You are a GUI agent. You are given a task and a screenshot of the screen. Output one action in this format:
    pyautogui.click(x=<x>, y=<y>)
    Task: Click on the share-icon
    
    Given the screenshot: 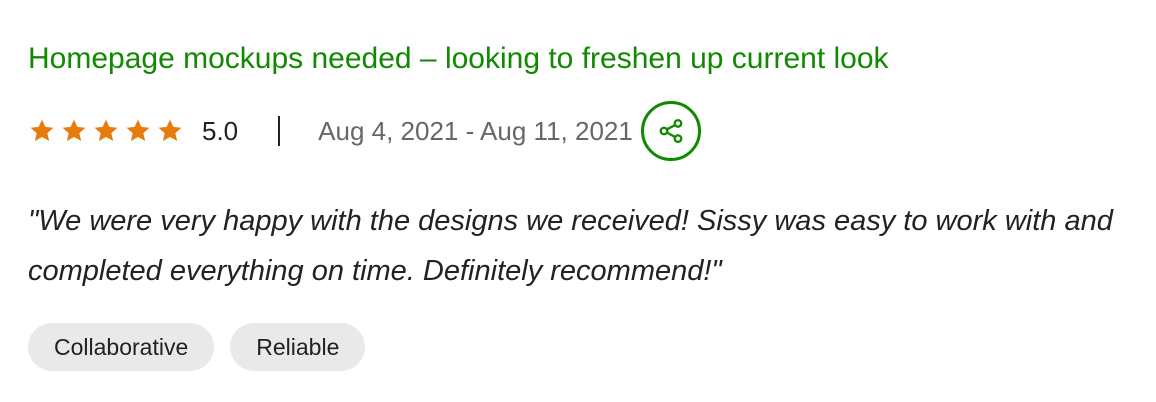 What is the action you would take?
    pyautogui.click(x=671, y=131)
    